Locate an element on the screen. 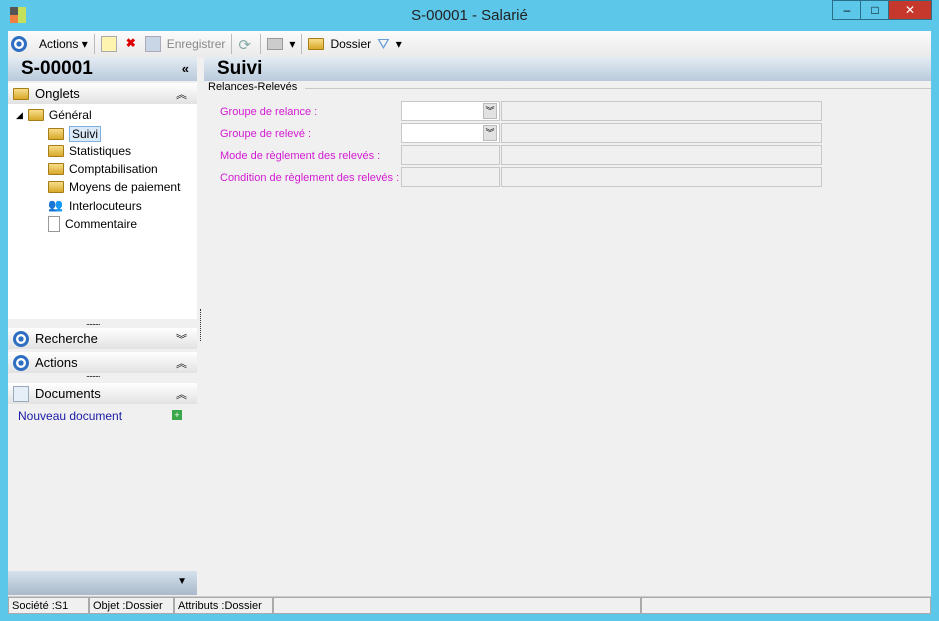 Image resolution: width=939 pixels, height=621 pixels. page-title: Suivi is located at coordinates (567, 69).